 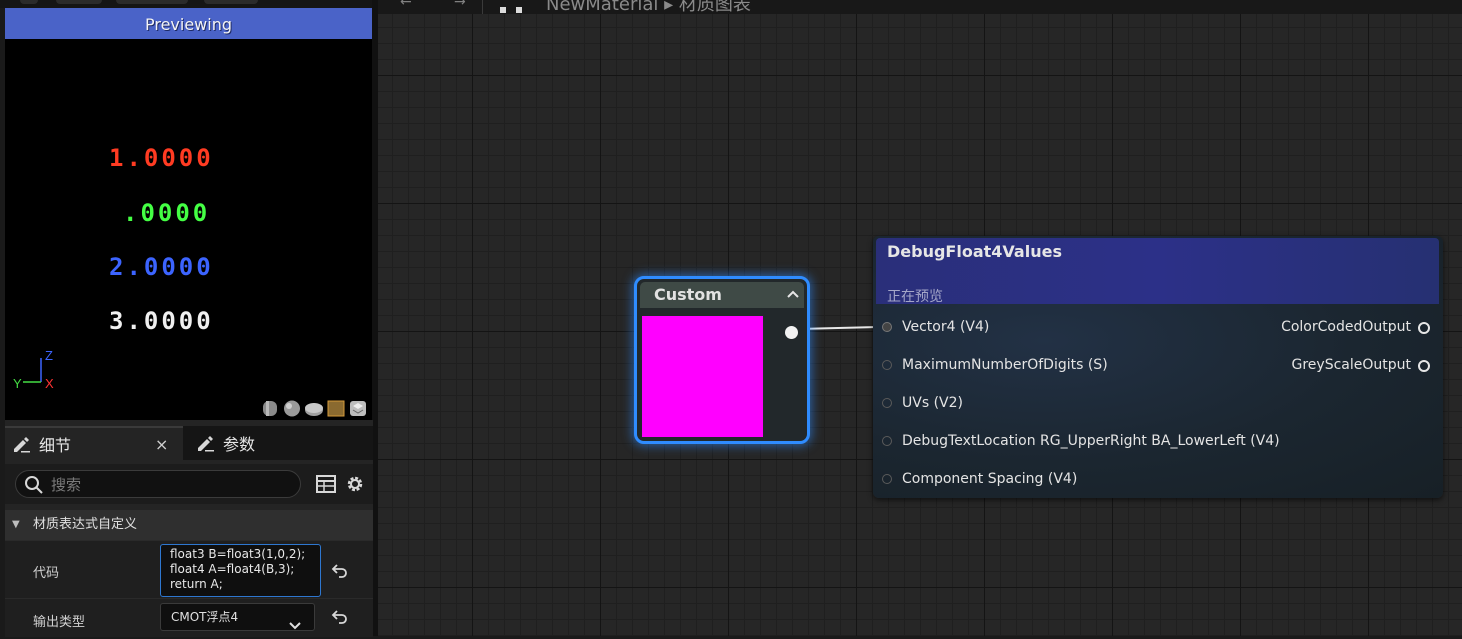 I want to click on search-field, so click(x=158, y=484).